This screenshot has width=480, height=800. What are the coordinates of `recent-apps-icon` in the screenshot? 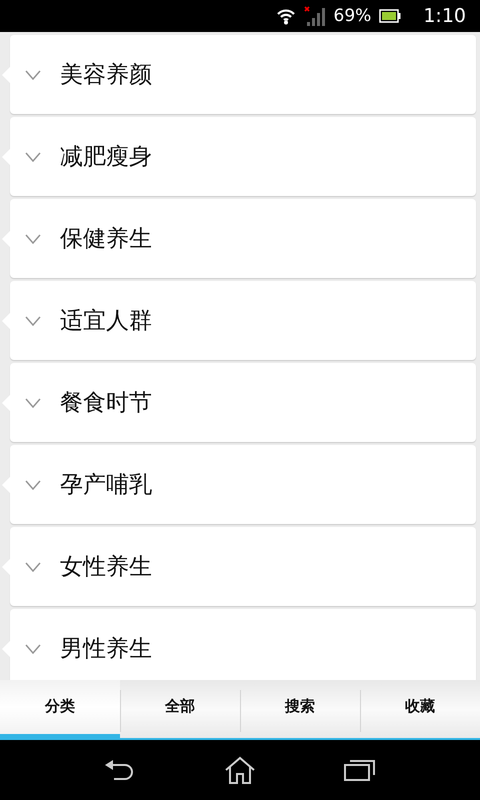 It's located at (360, 770).